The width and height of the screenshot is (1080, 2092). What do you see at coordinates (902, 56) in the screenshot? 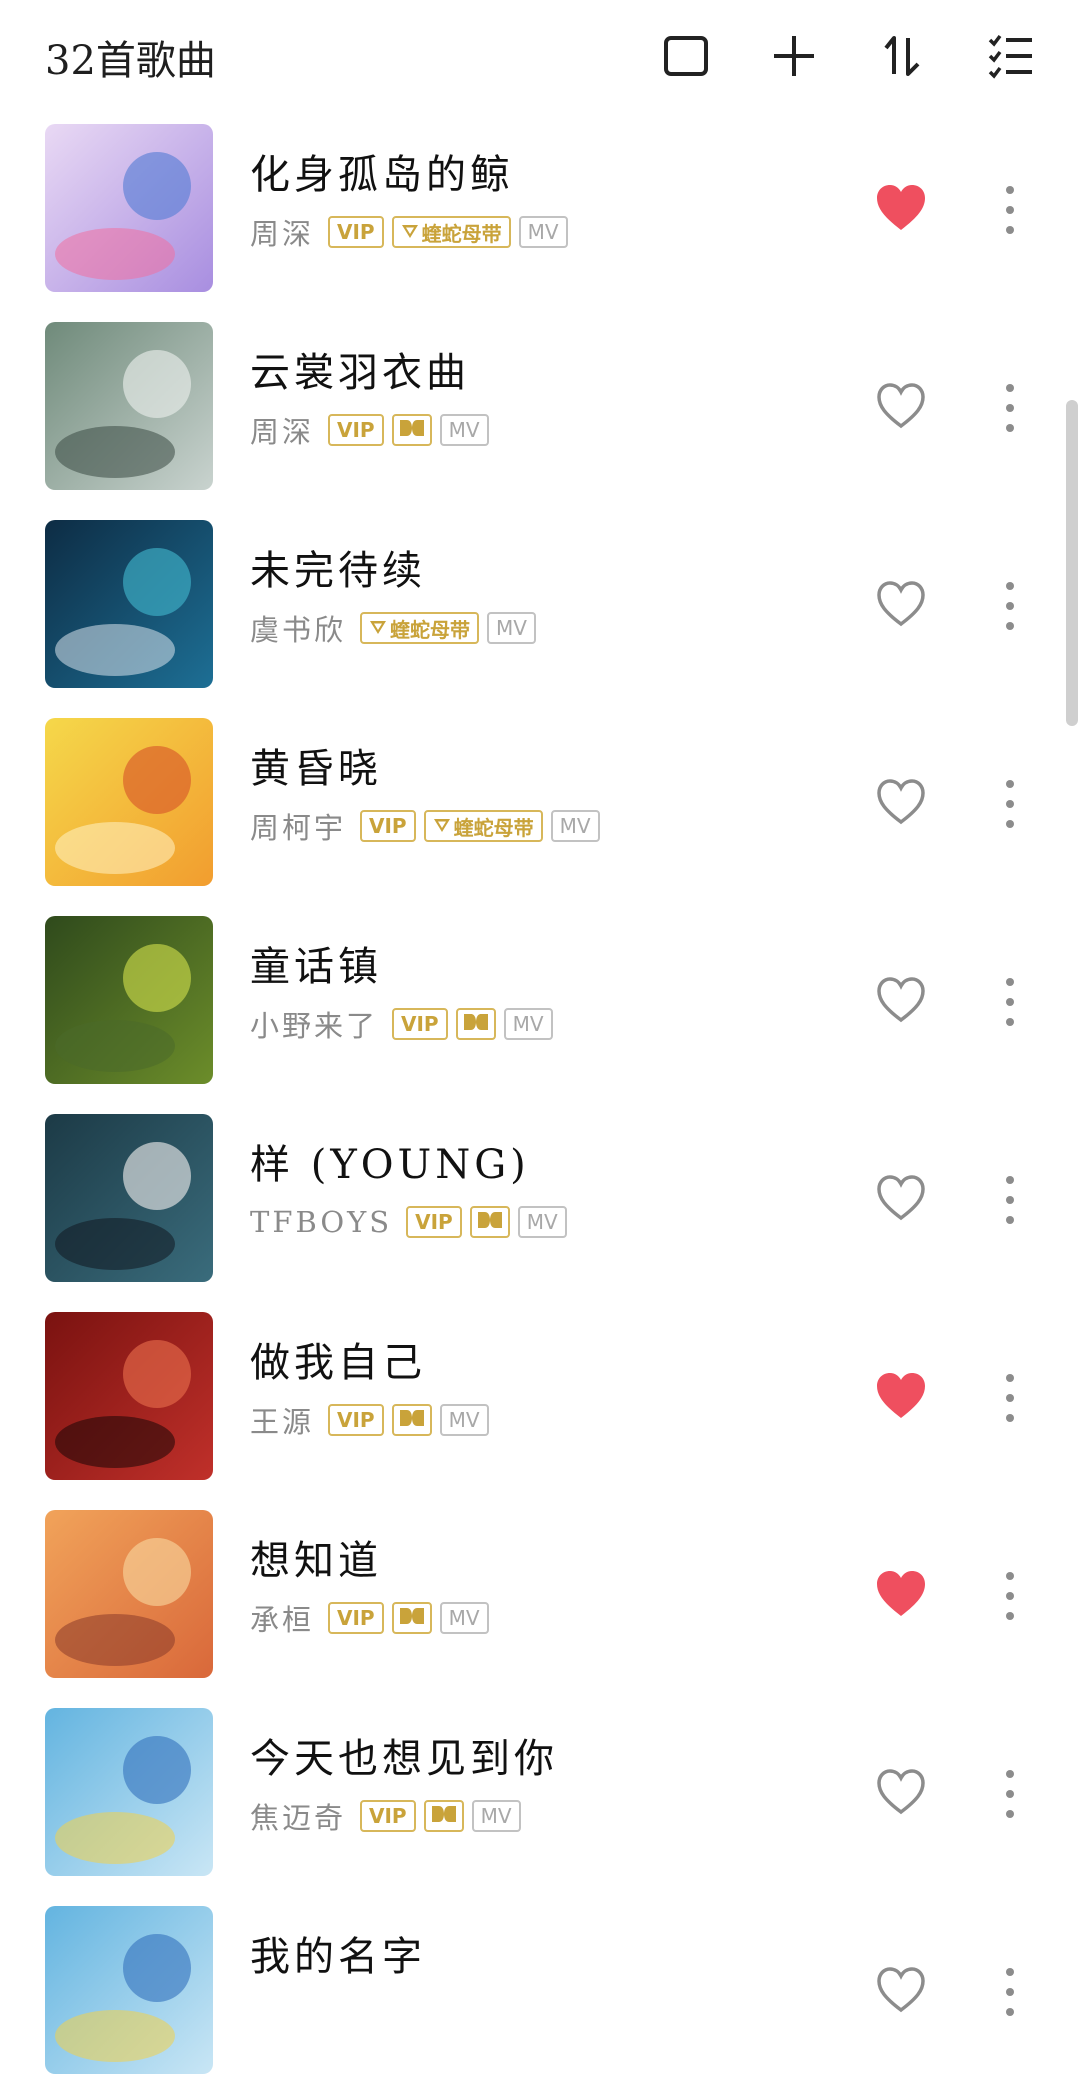
I see `sort-icon` at bounding box center [902, 56].